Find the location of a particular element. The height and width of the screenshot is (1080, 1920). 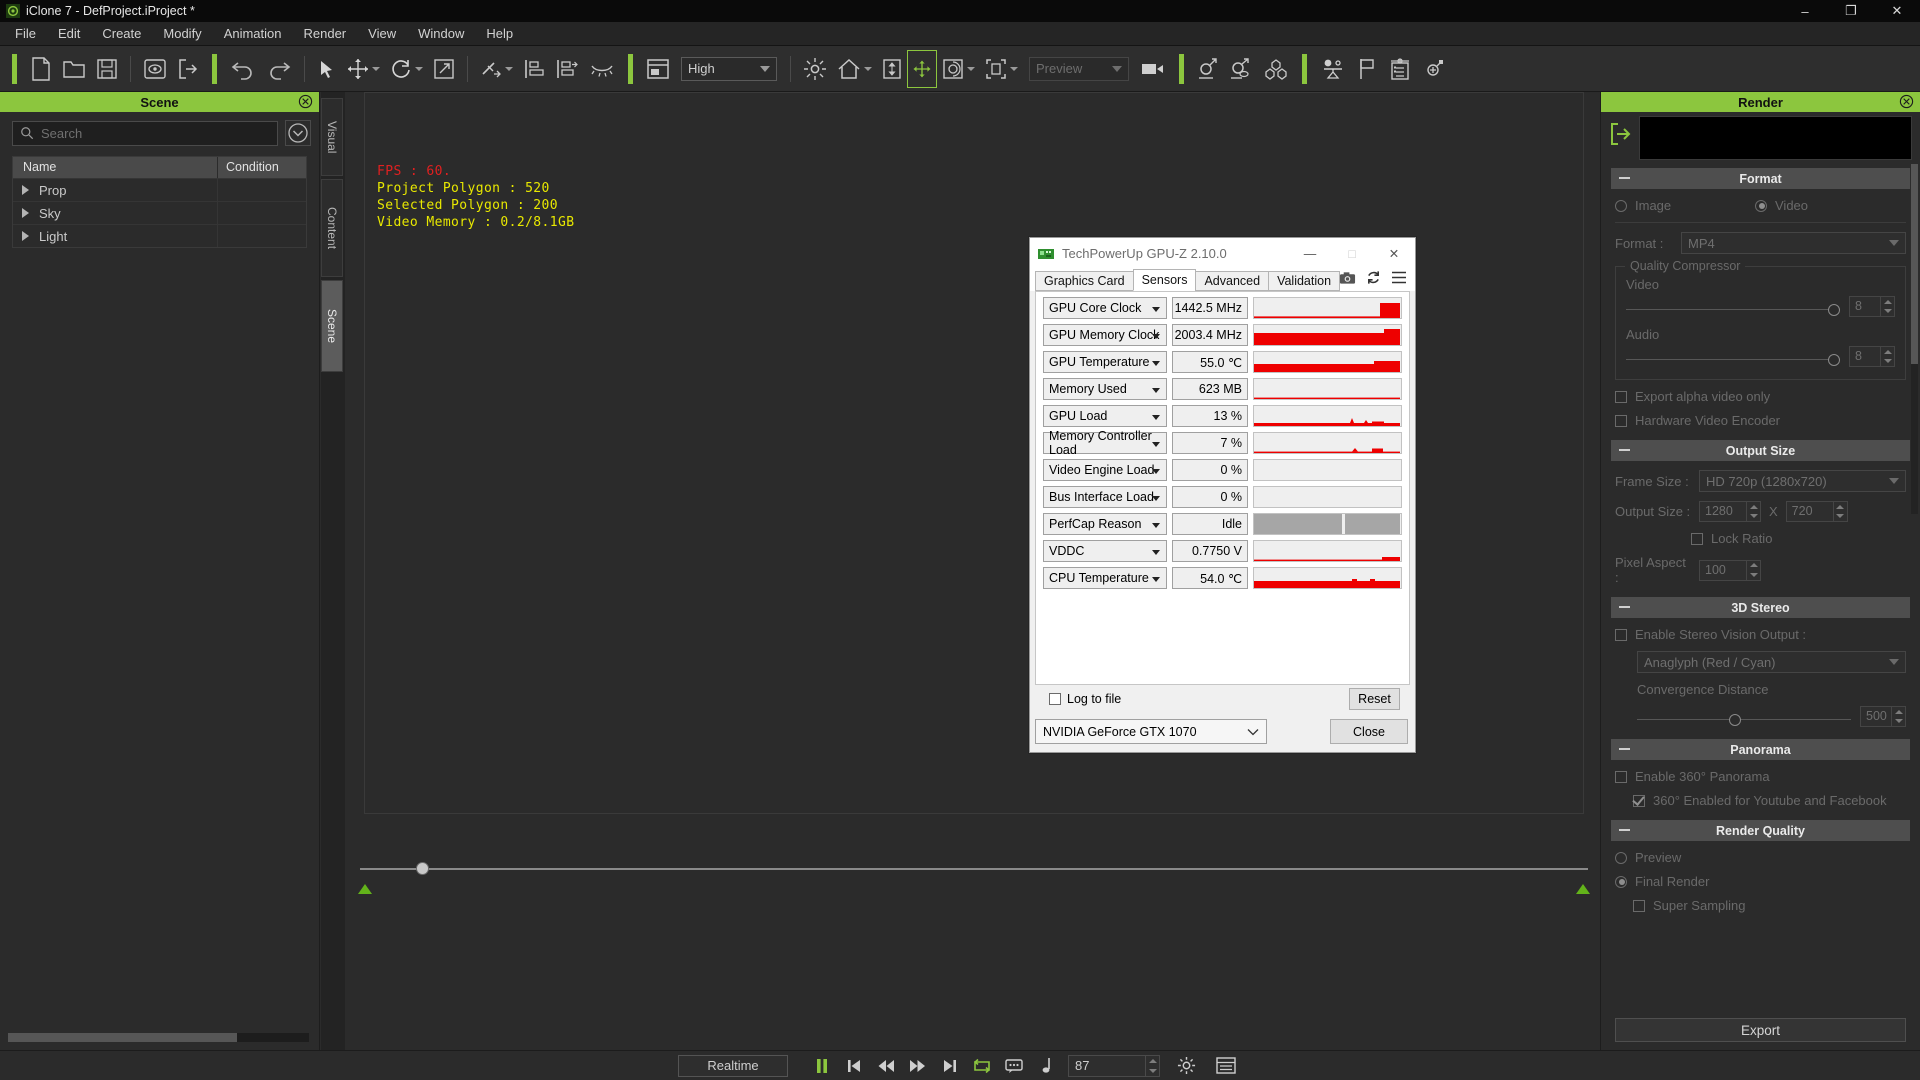

gpuz-close-button: ✕ is located at coordinates (1394, 253).